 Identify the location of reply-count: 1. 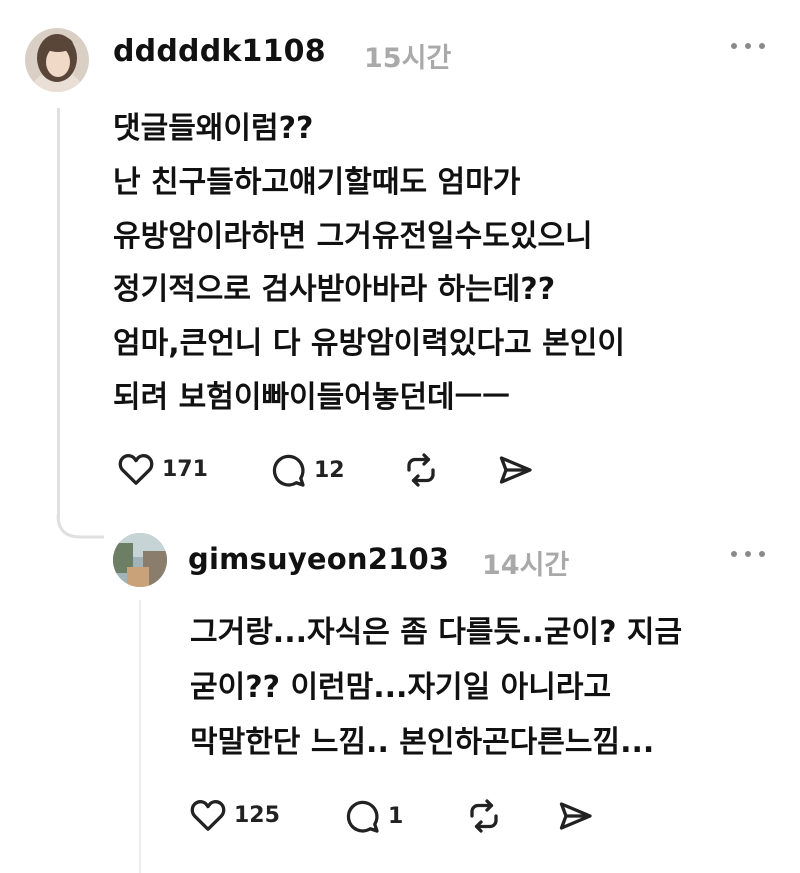
(396, 816).